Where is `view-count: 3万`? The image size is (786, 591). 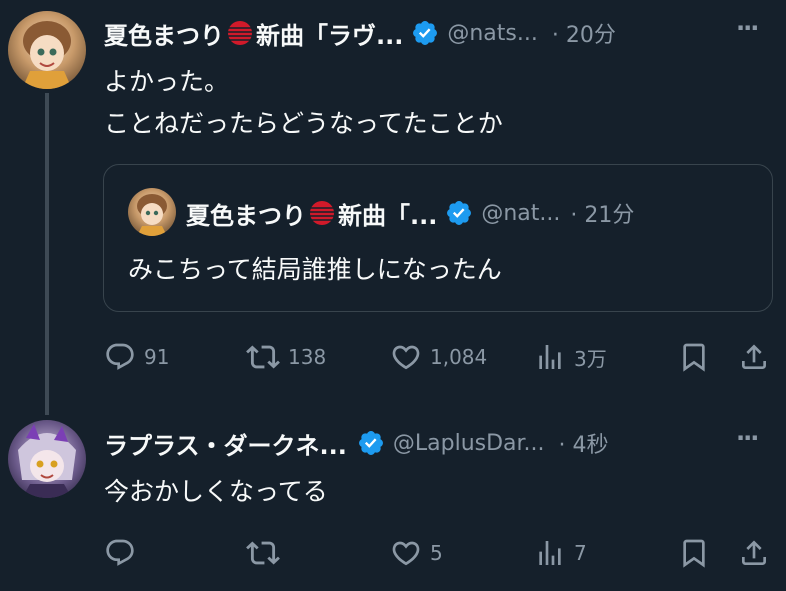 view-count: 3万 is located at coordinates (590, 358).